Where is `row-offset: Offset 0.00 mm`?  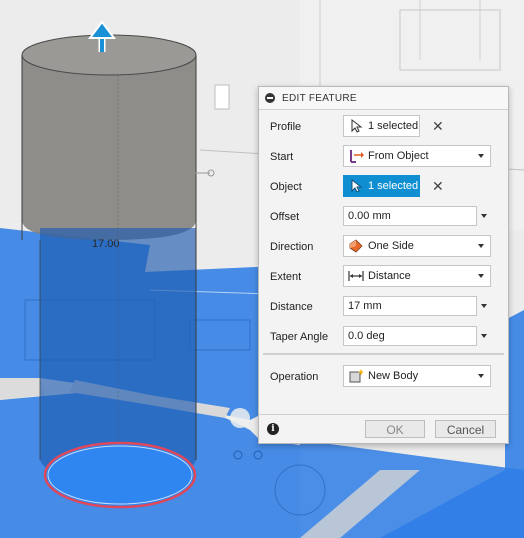 row-offset: Offset 0.00 mm is located at coordinates (383, 217).